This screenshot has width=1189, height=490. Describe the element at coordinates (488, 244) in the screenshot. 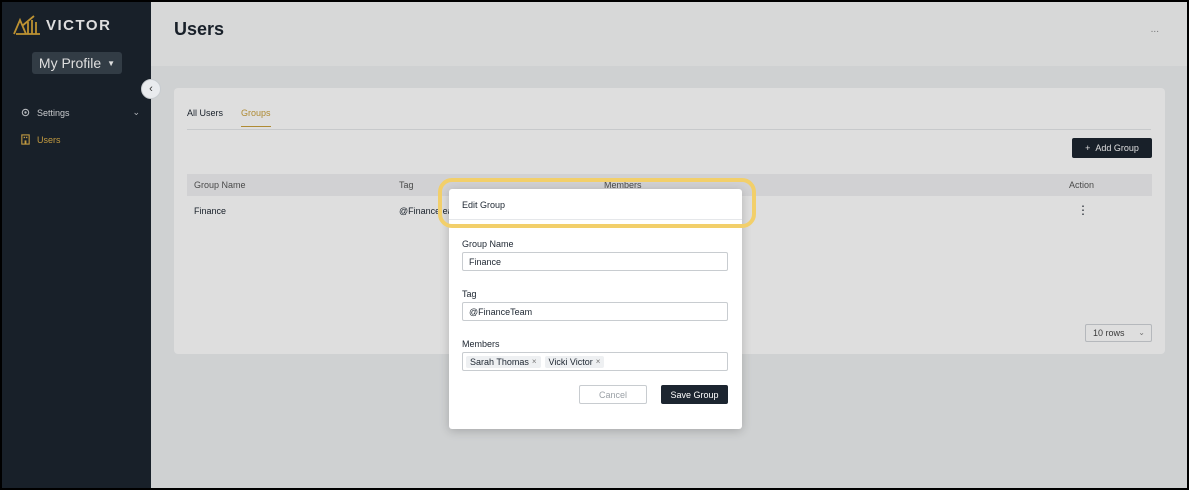

I see `group-name-label: Group Name` at that location.